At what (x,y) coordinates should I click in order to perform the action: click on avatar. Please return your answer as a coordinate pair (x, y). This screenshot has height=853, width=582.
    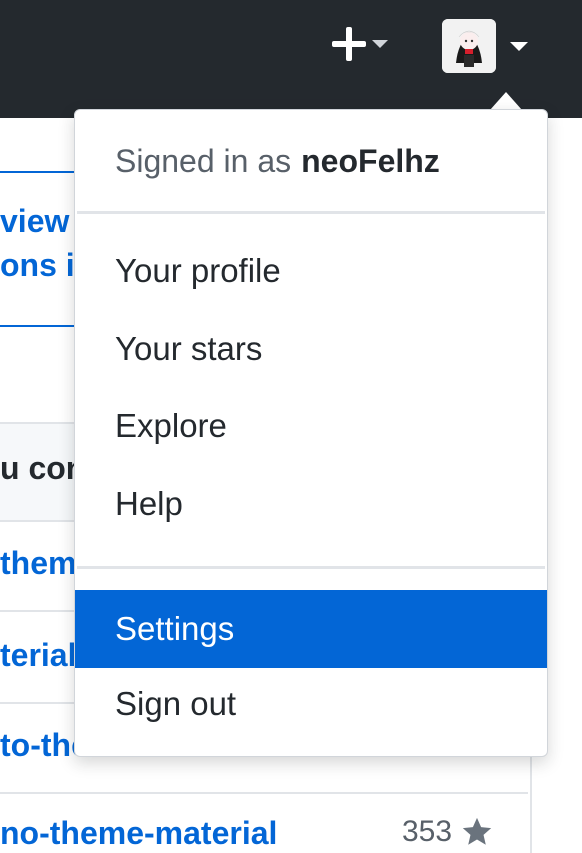
    Looking at the image, I should click on (469, 46).